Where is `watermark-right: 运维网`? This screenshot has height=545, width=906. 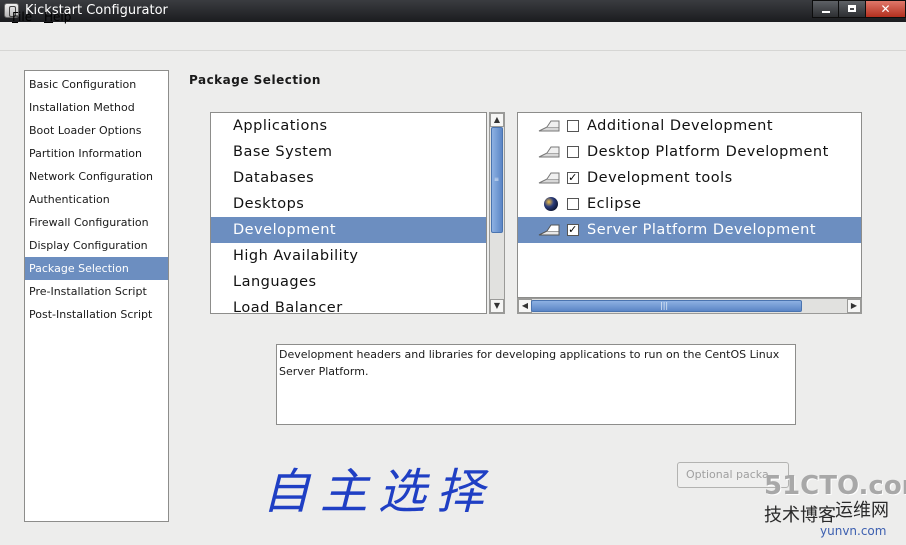
watermark-right: 运维网 is located at coordinates (862, 510).